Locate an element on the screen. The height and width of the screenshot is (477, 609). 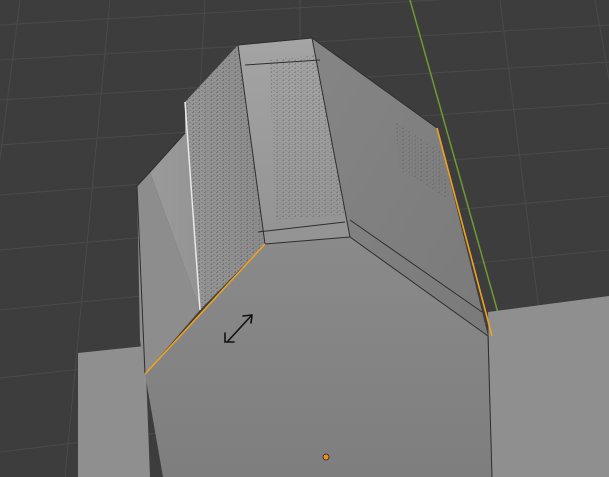
object-origin-point is located at coordinates (326, 457).